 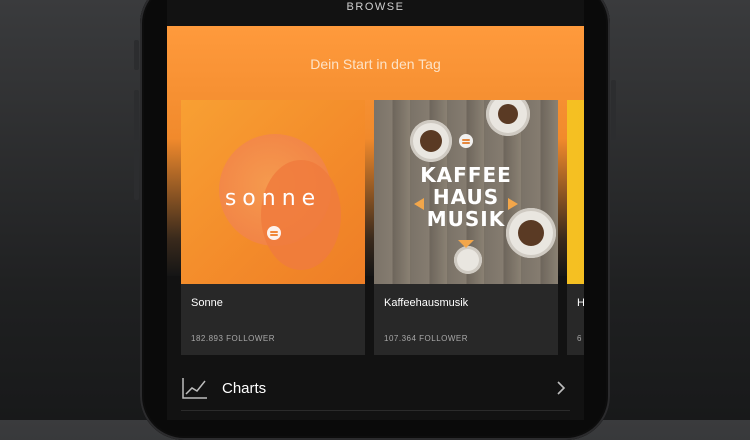 I want to click on phone-mute-switch, so click(x=136, y=55).